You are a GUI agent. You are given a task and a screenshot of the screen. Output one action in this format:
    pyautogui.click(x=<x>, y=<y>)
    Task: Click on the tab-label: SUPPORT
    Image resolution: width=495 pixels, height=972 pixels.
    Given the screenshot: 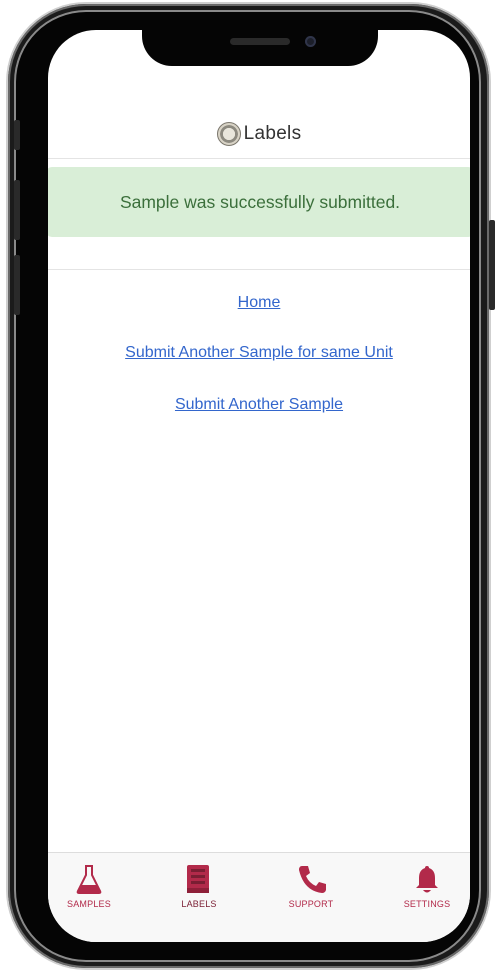 What is the action you would take?
    pyautogui.click(x=311, y=904)
    